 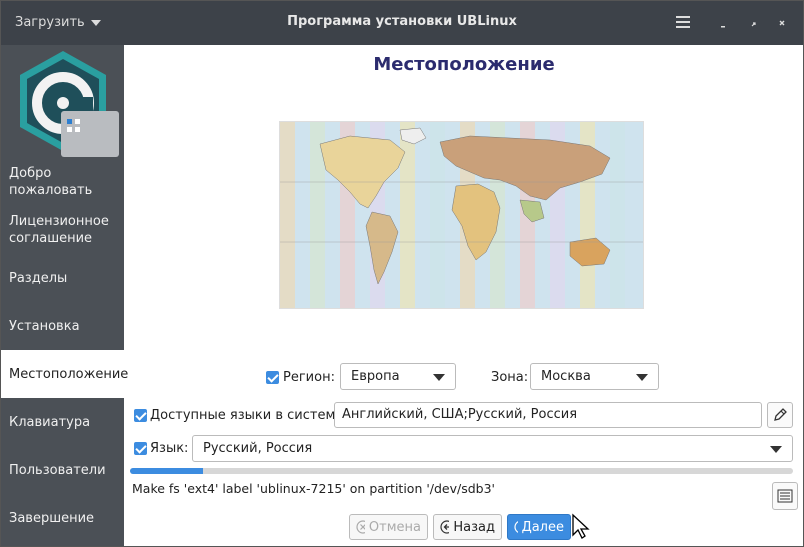 I want to click on sidebar-item-partitions: Разделы, so click(x=62, y=278).